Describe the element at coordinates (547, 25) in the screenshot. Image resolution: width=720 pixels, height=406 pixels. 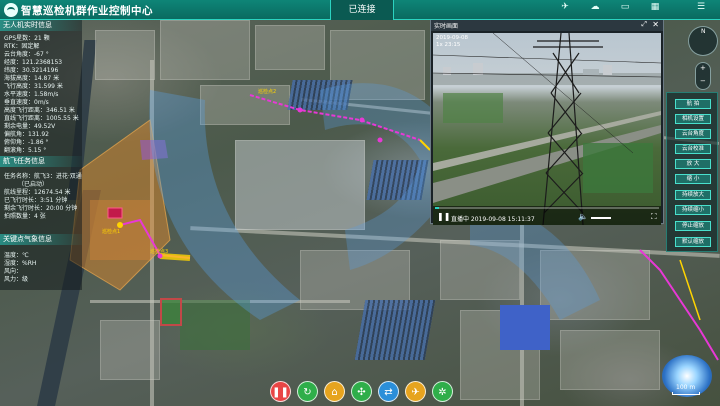
I see `video-titlebar: 实时画面 ⤢ ✕` at that location.